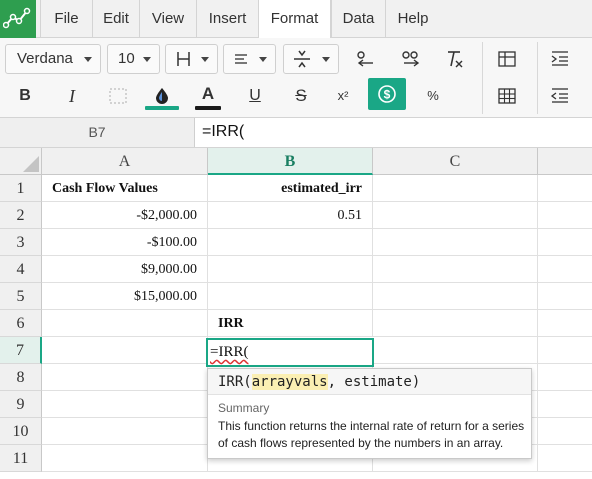 The height and width of the screenshot is (479, 592). What do you see at coordinates (125, 188) in the screenshot?
I see `cell-a1: Cash Flow Values` at bounding box center [125, 188].